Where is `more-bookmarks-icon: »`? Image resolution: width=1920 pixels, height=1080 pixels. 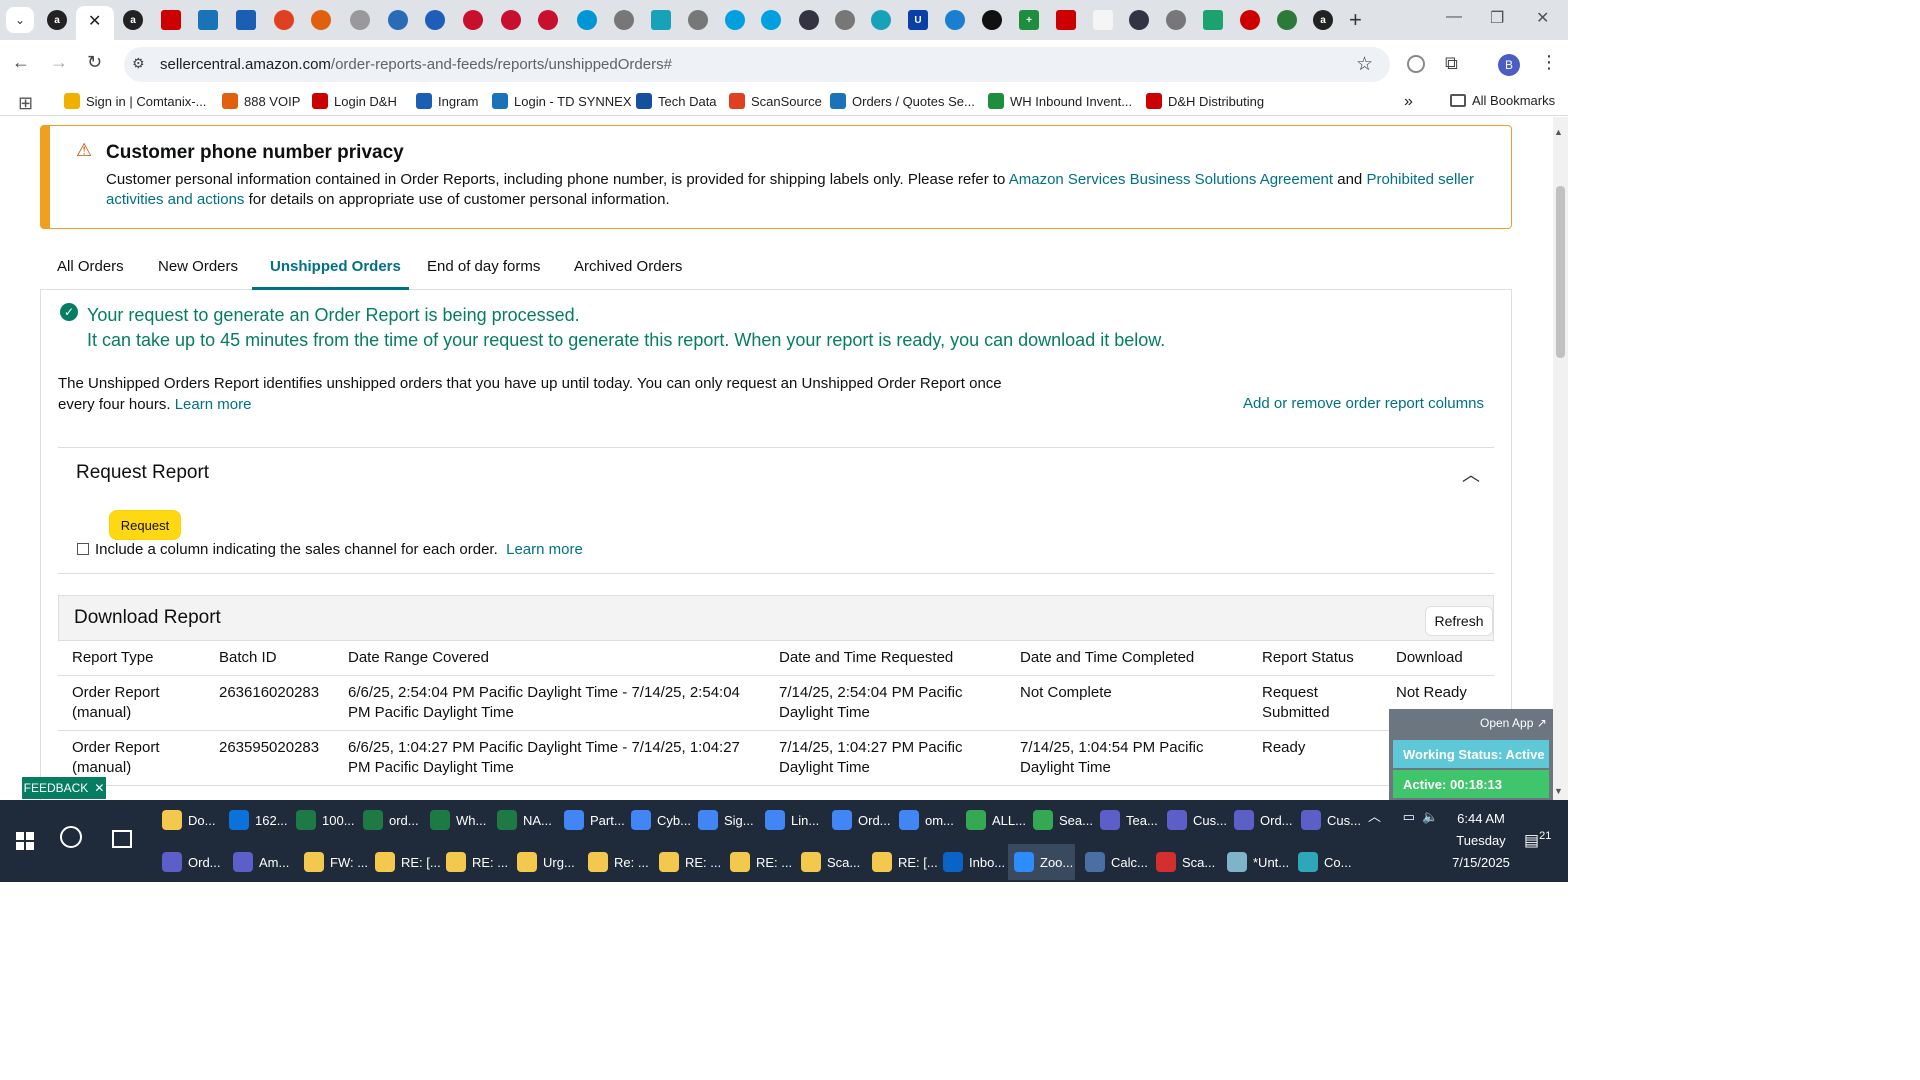 more-bookmarks-icon: » is located at coordinates (1408, 102).